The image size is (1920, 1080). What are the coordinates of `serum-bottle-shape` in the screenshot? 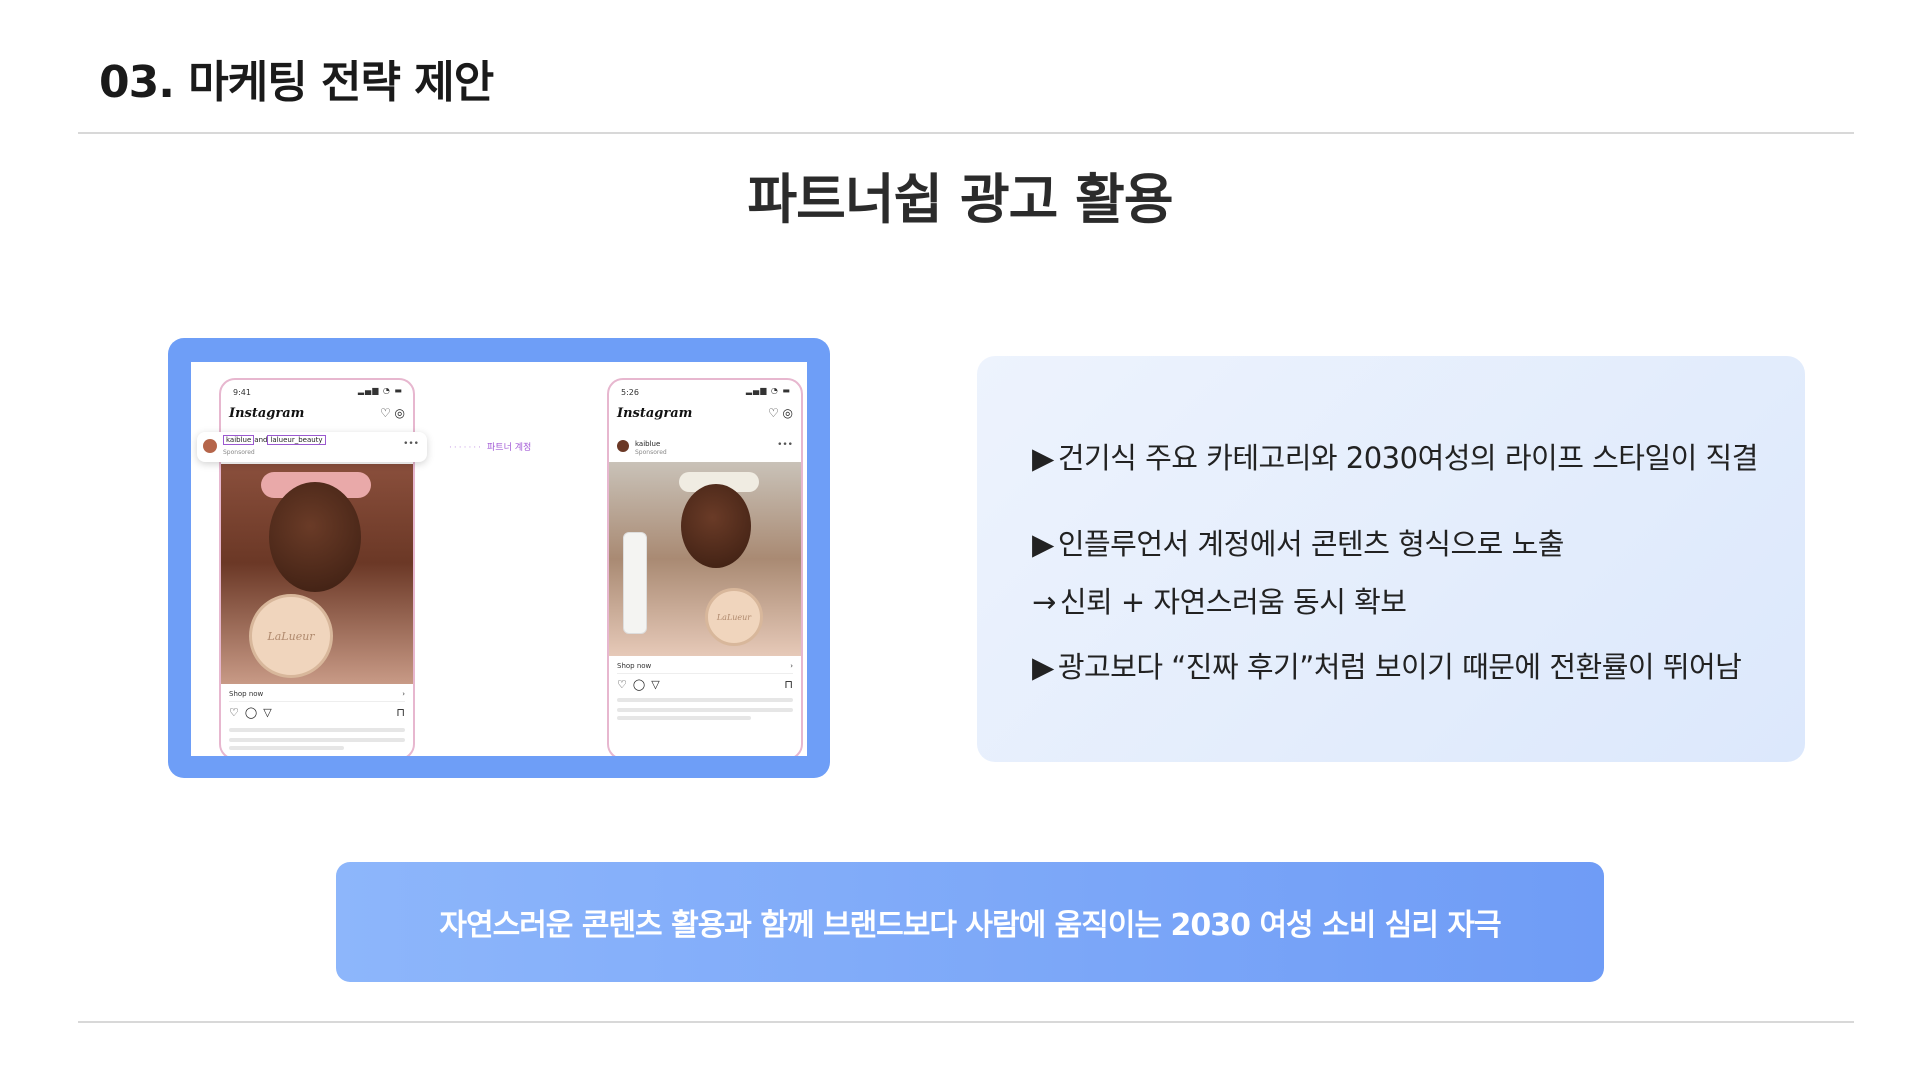 It's located at (635, 583).